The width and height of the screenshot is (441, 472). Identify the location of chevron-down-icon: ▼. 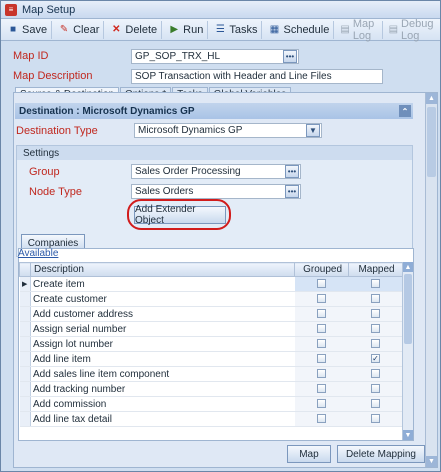
(313, 130).